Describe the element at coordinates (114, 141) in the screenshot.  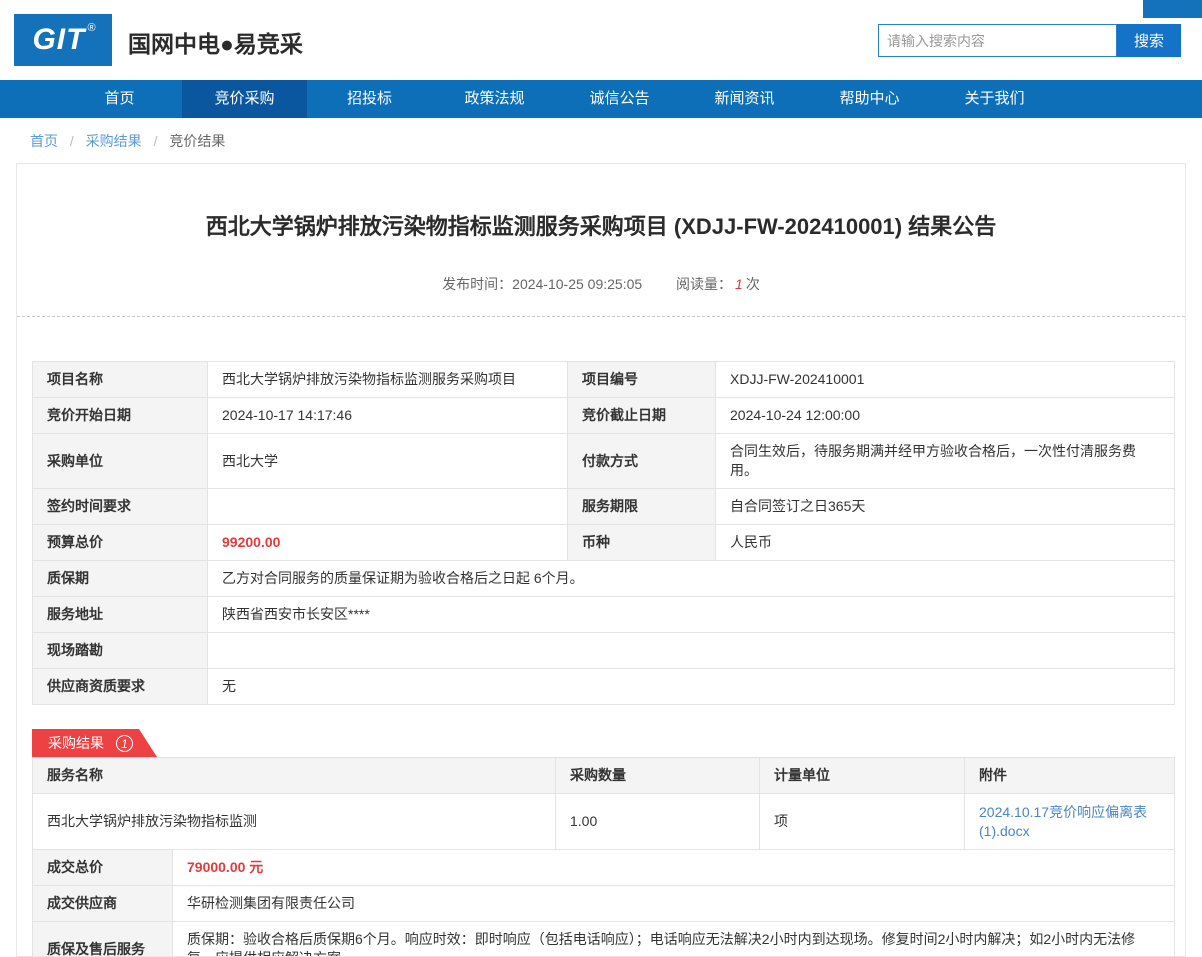
I see `breadcrumb-procurement-results-link: 采购结果` at that location.